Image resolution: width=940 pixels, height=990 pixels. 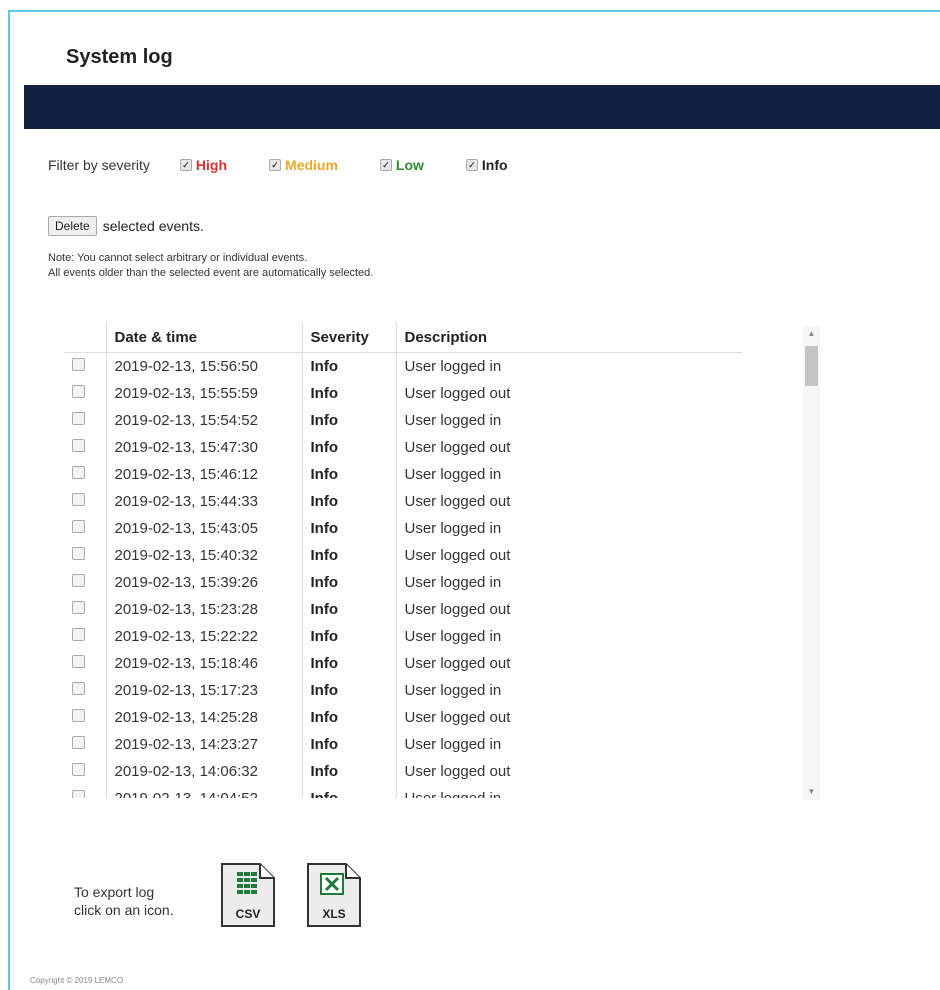 I want to click on filter-medium-label: Medium, so click(x=311, y=165).